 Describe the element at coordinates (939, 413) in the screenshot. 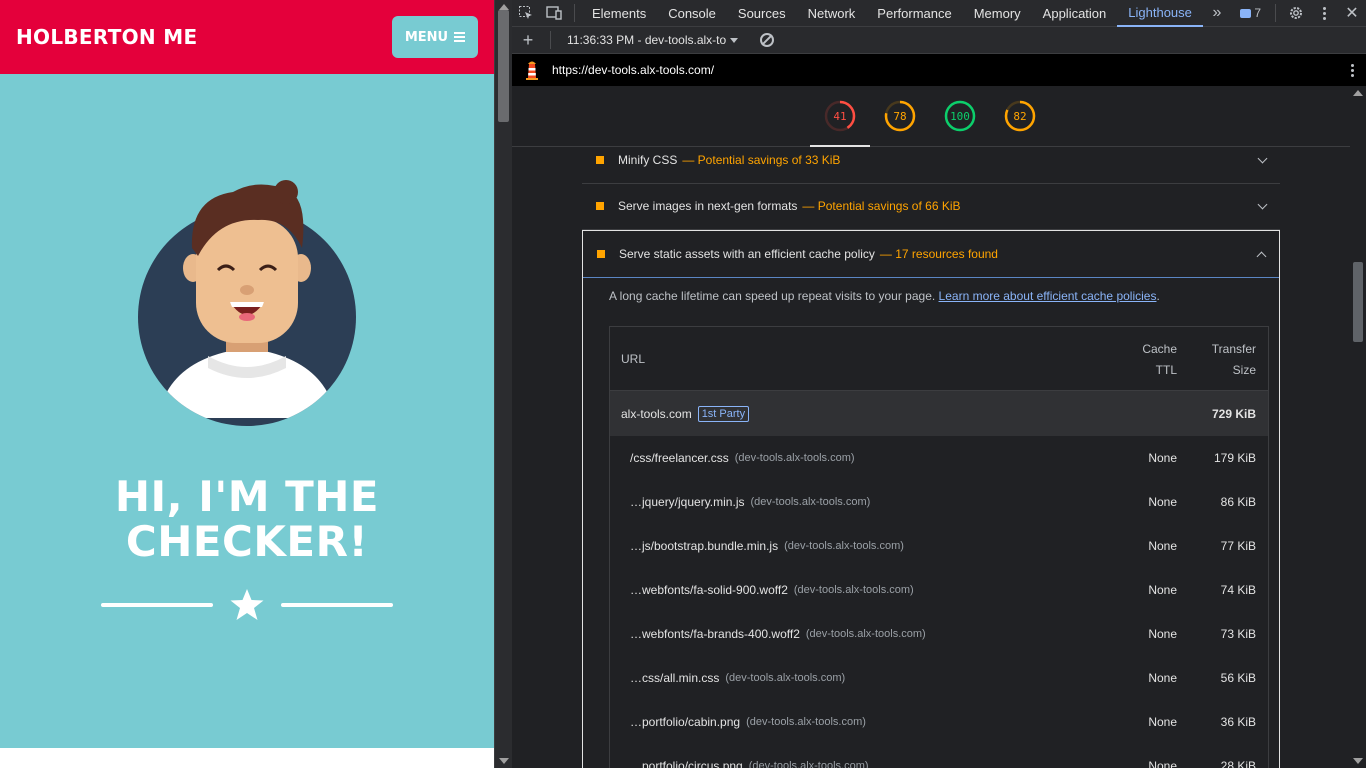

I see `table-group-row: alx-tools.com 1st Party 729 KiB` at that location.